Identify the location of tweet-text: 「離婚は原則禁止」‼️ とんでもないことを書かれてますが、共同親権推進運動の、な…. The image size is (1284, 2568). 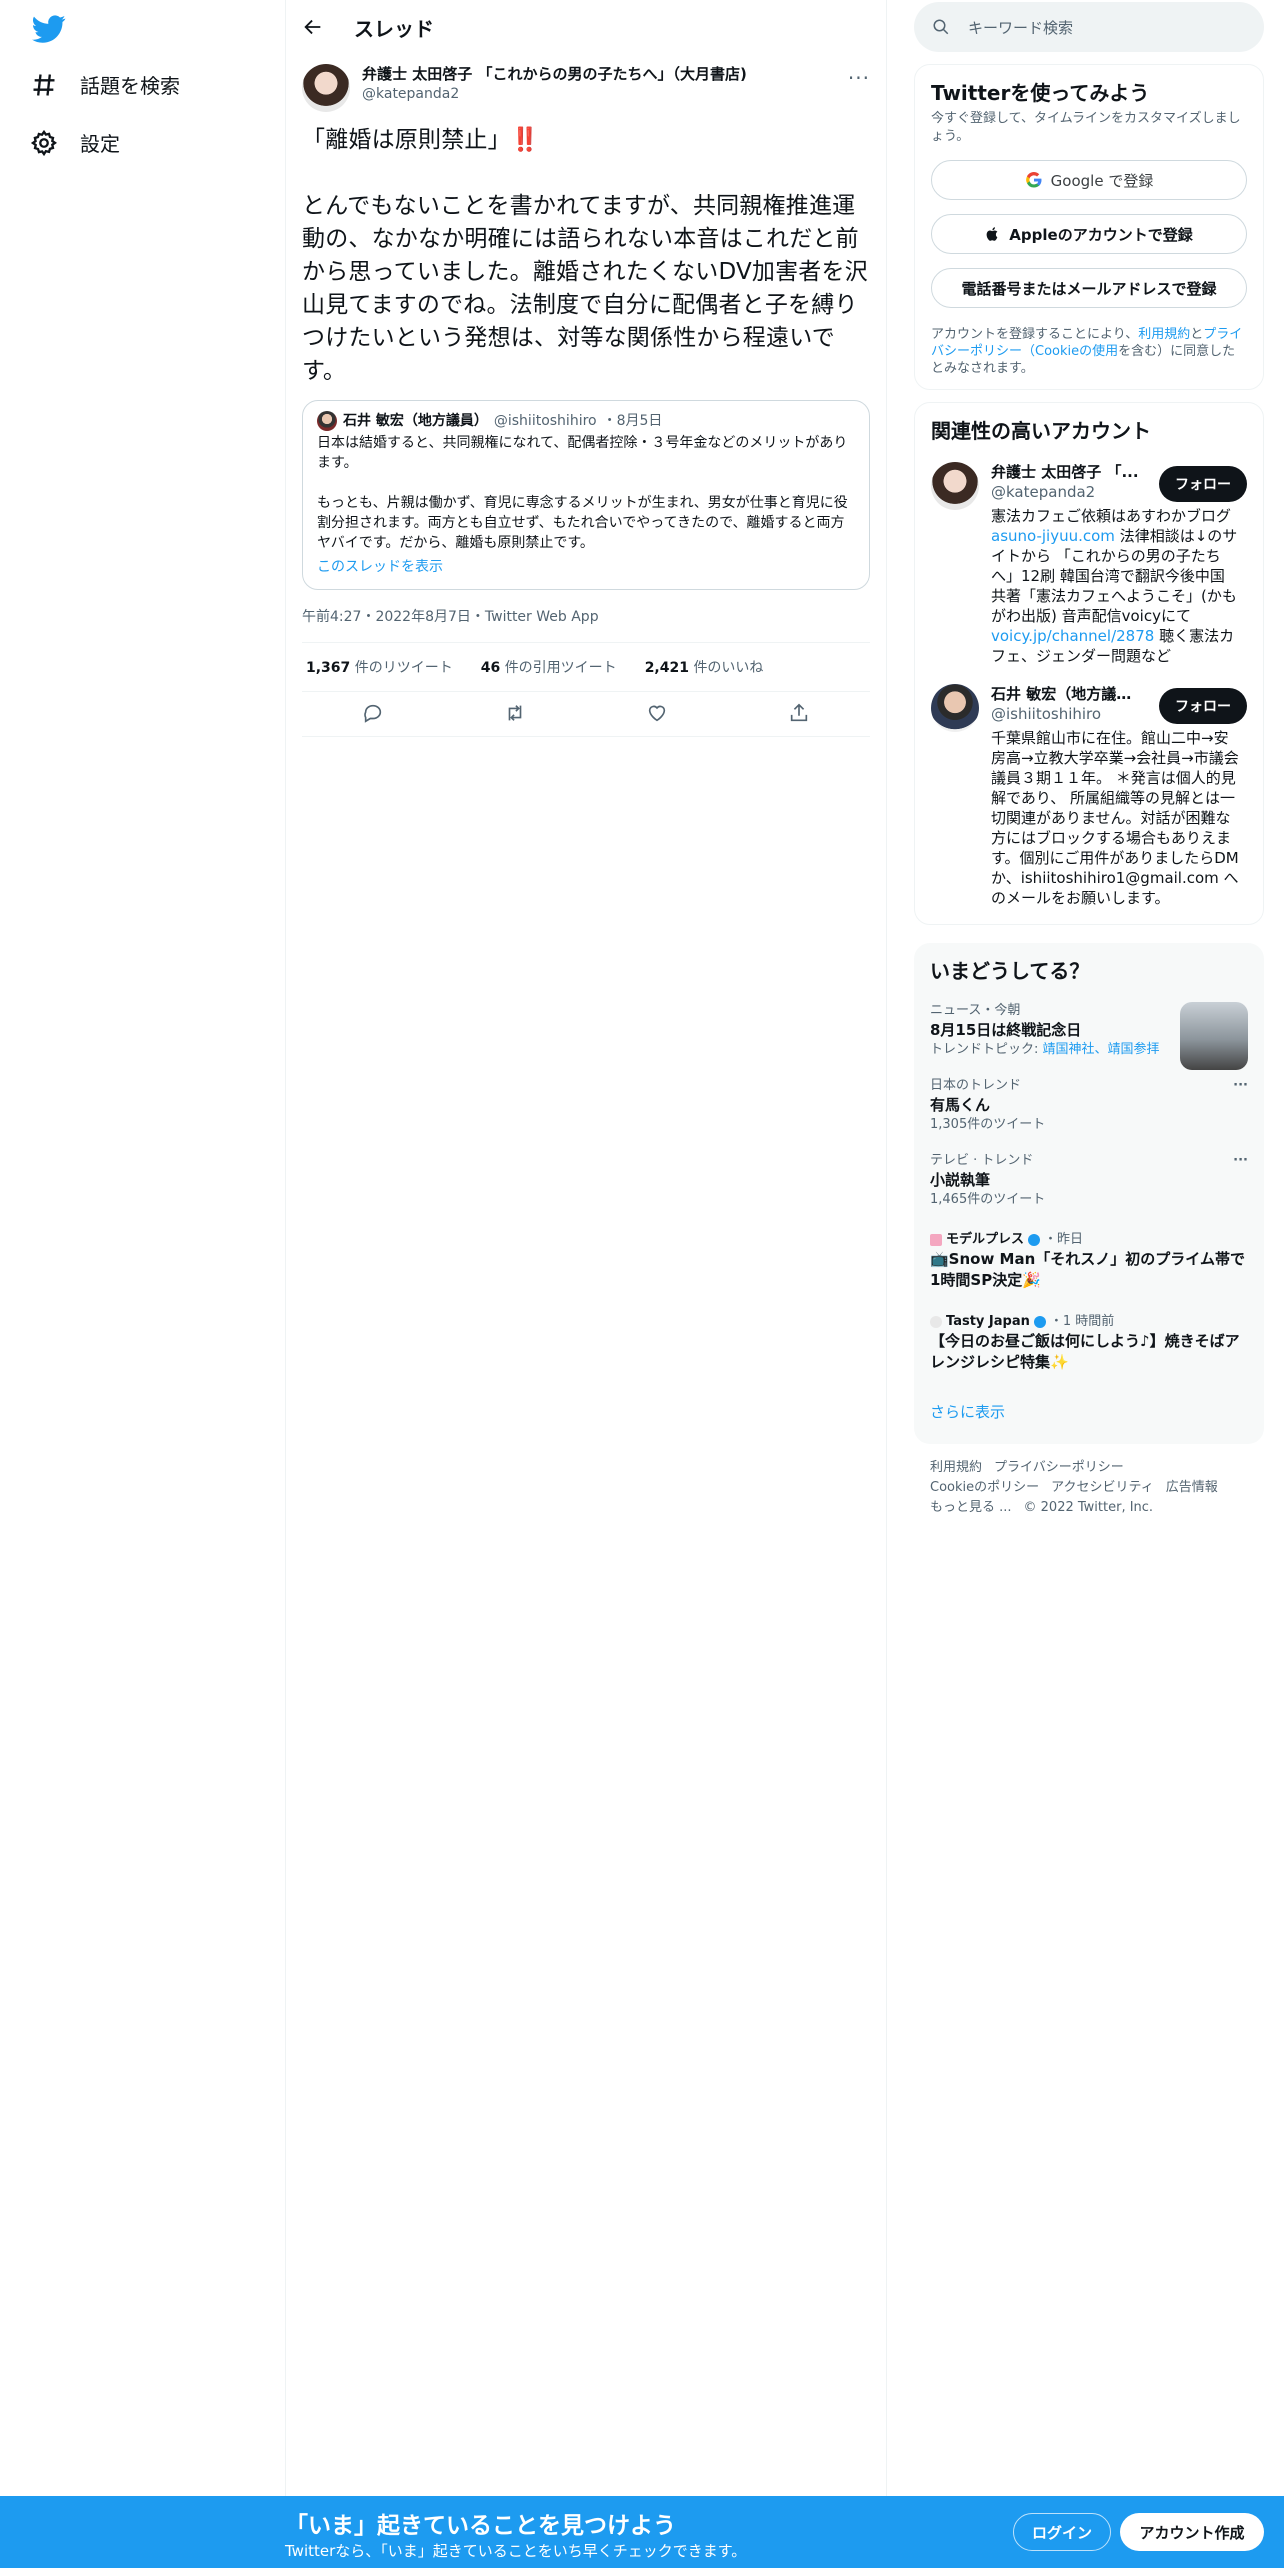
(586, 256).